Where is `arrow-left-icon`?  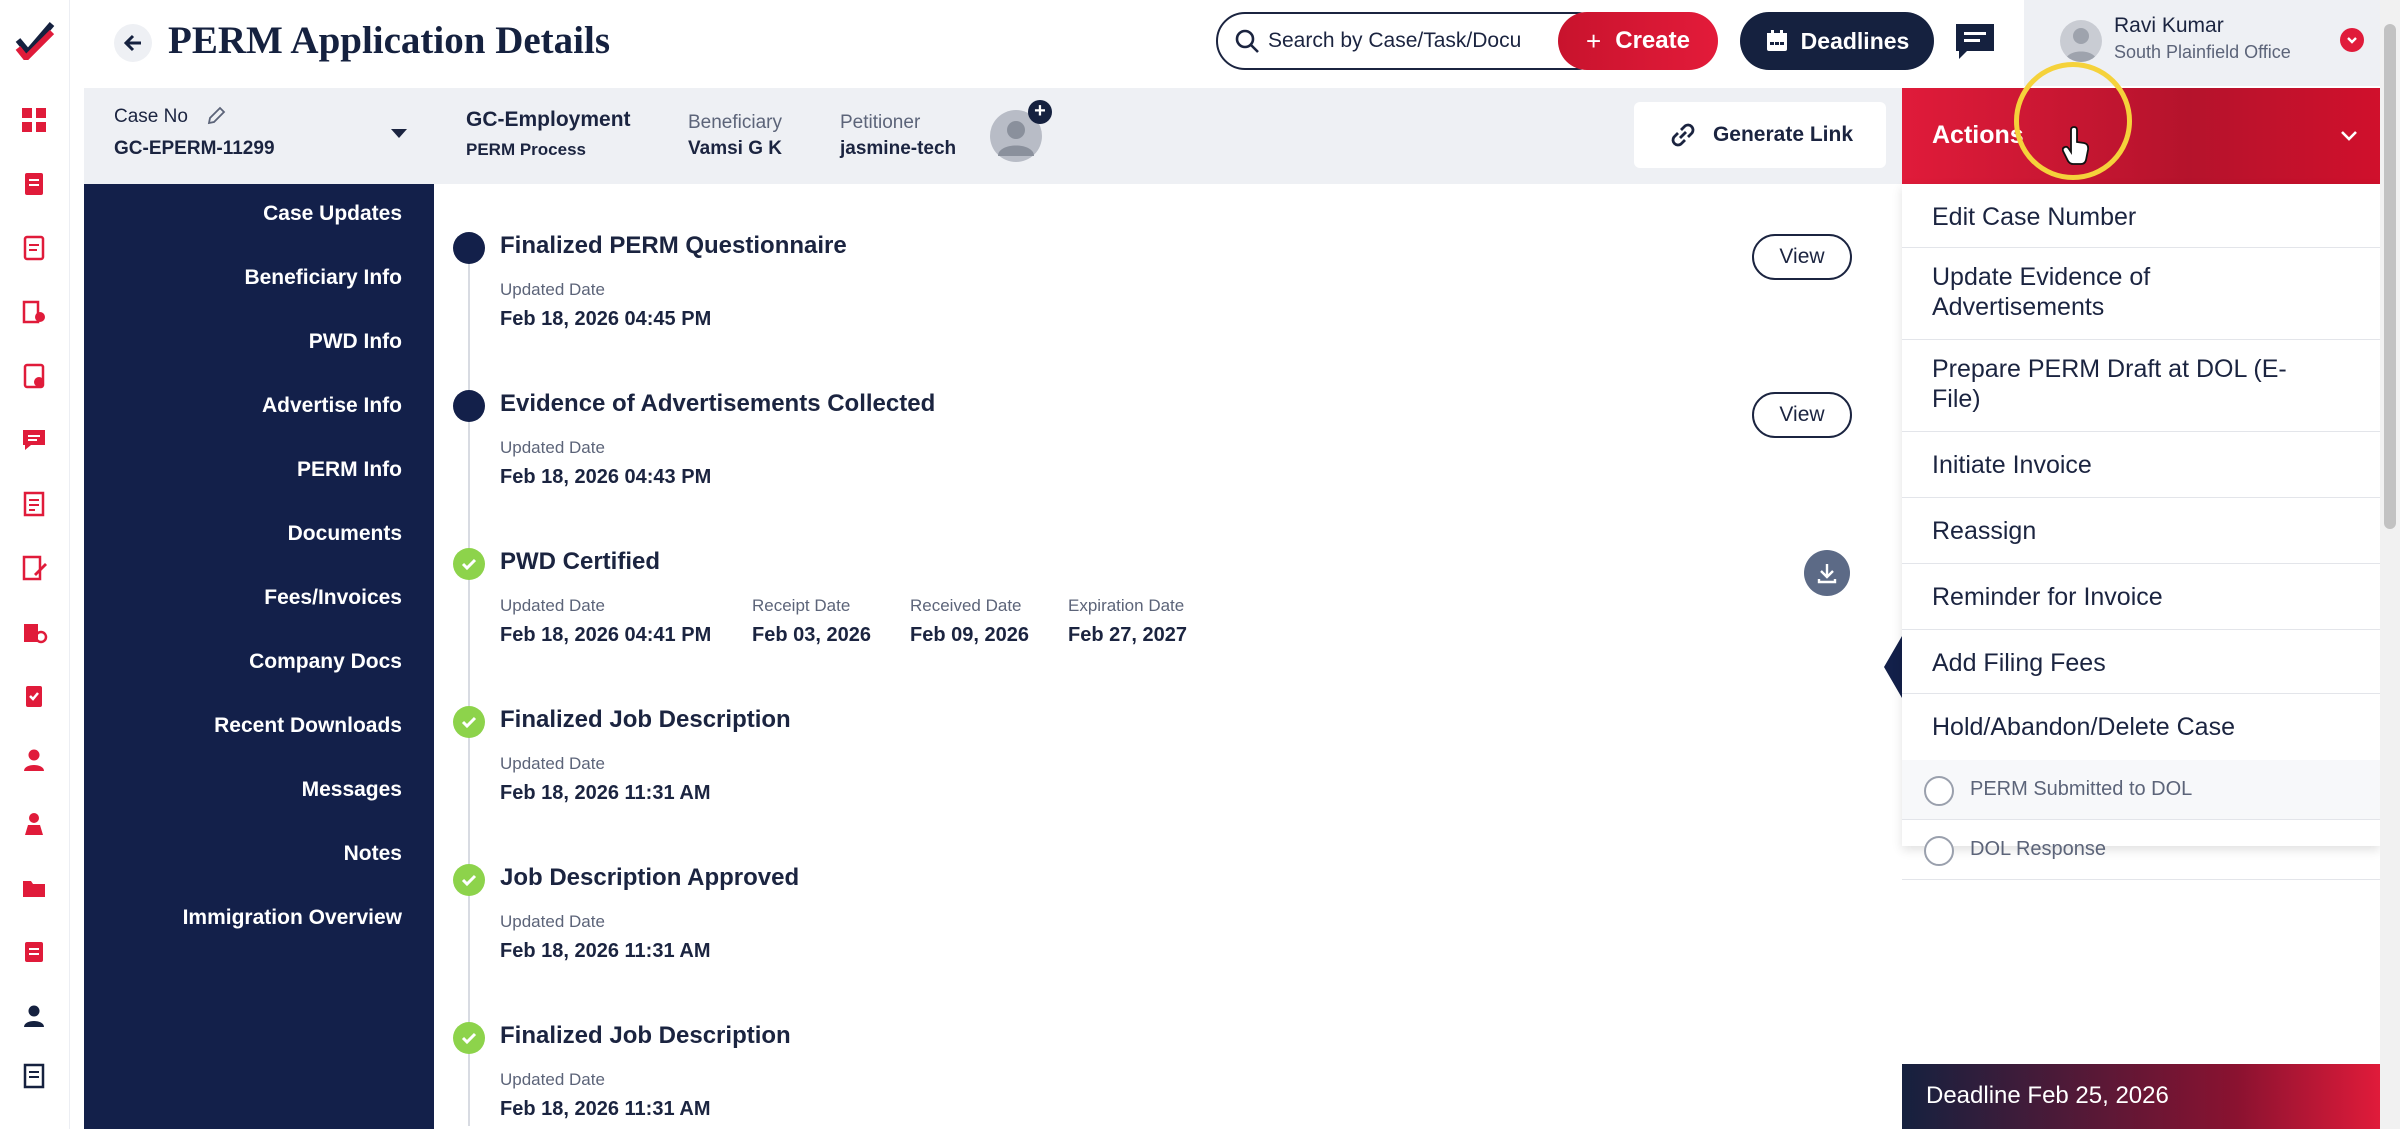
arrow-left-icon is located at coordinates (132, 43).